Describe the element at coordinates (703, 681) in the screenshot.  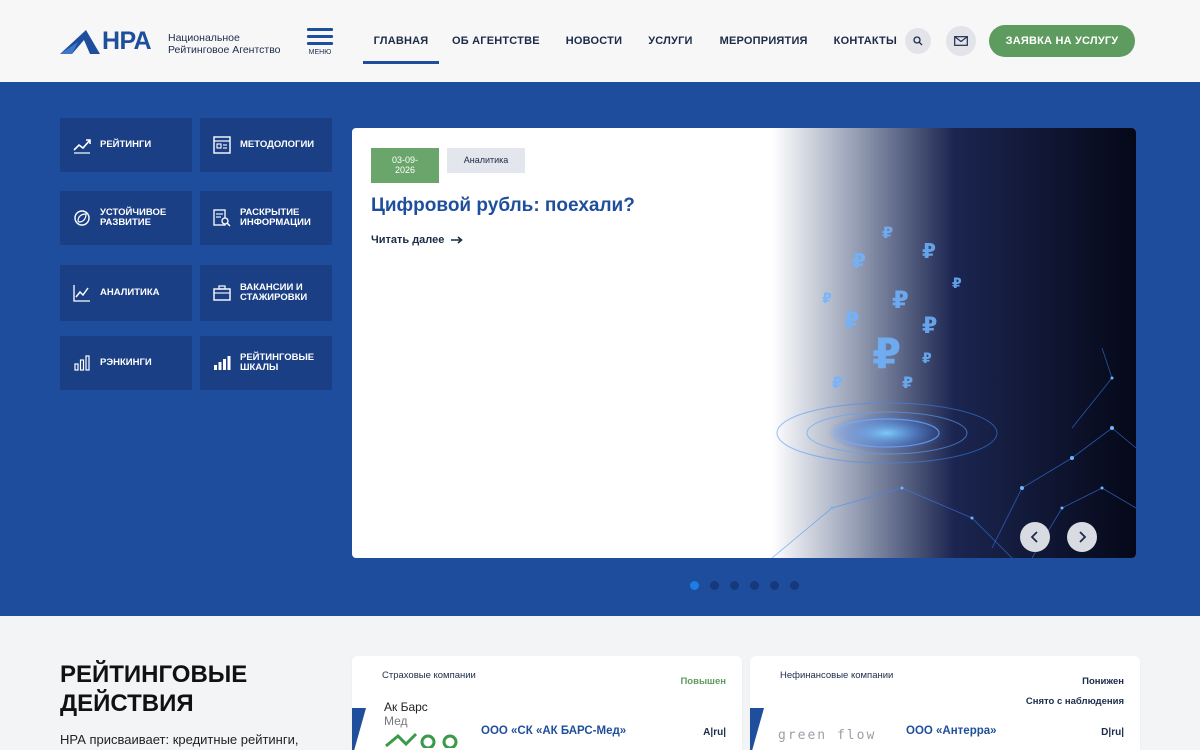
I see `card-status: Повышен` at that location.